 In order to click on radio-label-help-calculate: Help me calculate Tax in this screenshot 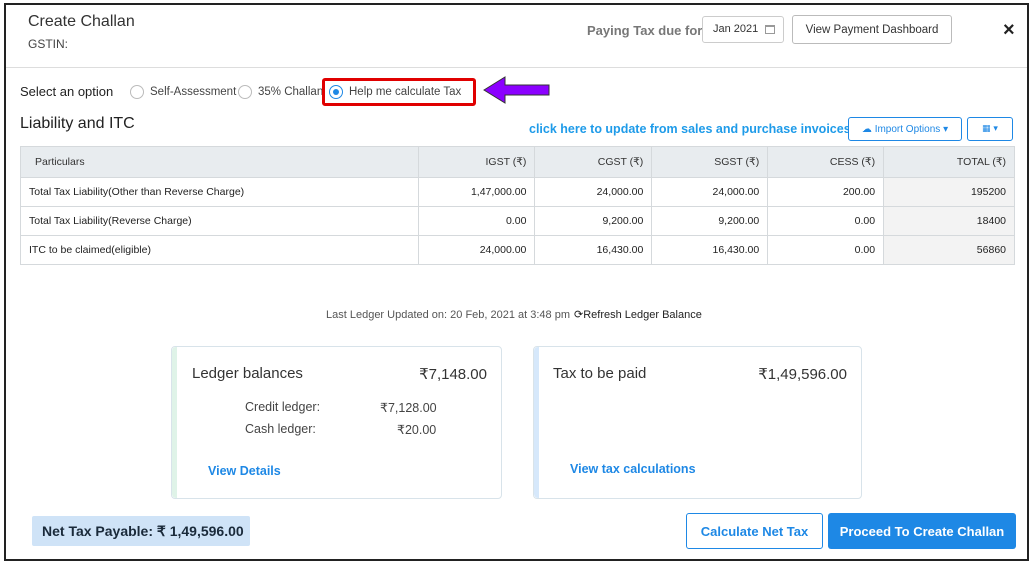, I will do `click(405, 92)`.